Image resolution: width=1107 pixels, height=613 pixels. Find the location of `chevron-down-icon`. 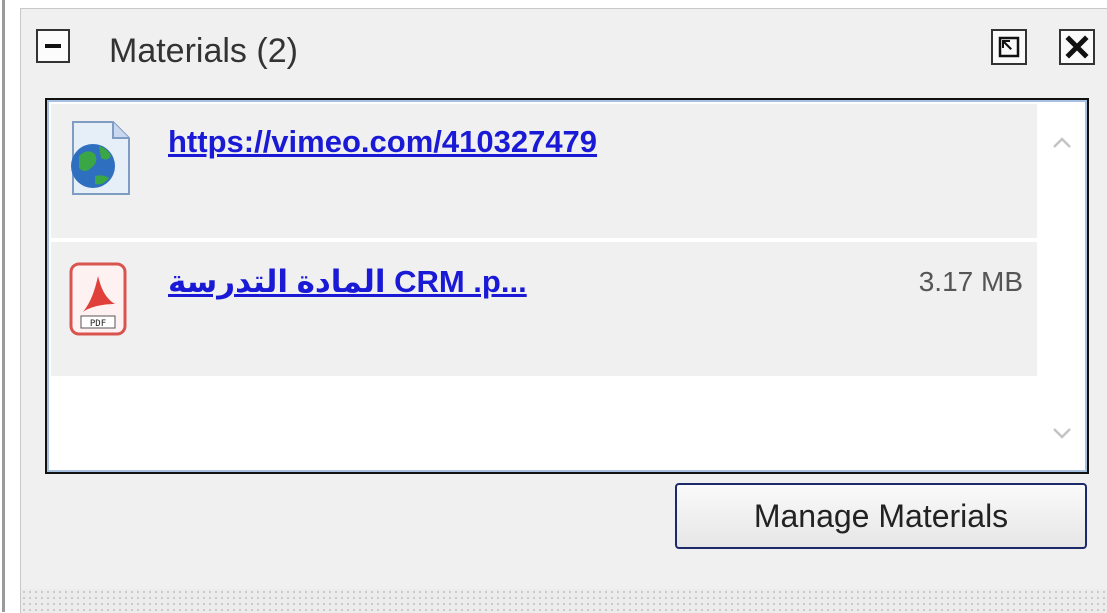

chevron-down-icon is located at coordinates (1062, 433).